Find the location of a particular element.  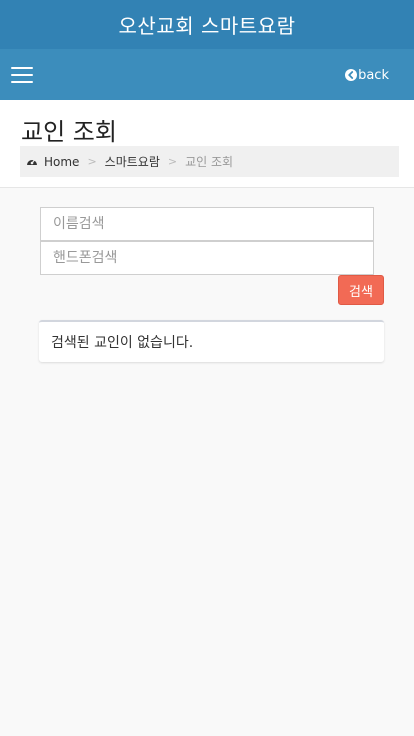

app-title: 오산교회 스마트요람 is located at coordinates (207, 26).